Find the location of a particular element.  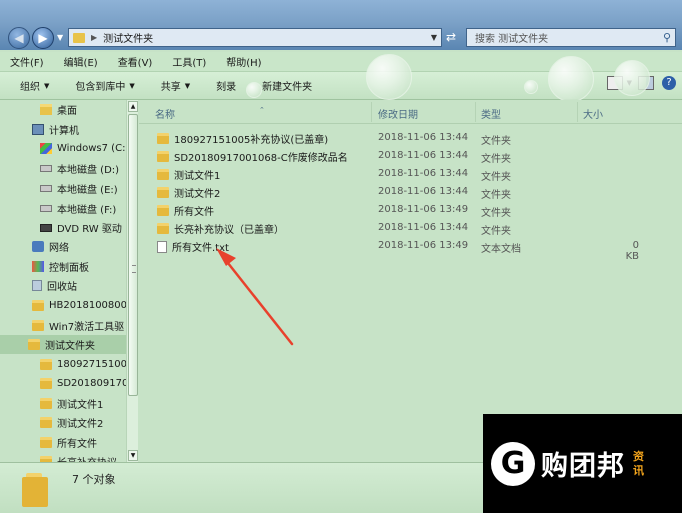

refresh-button: ⇄ is located at coordinates (454, 38).